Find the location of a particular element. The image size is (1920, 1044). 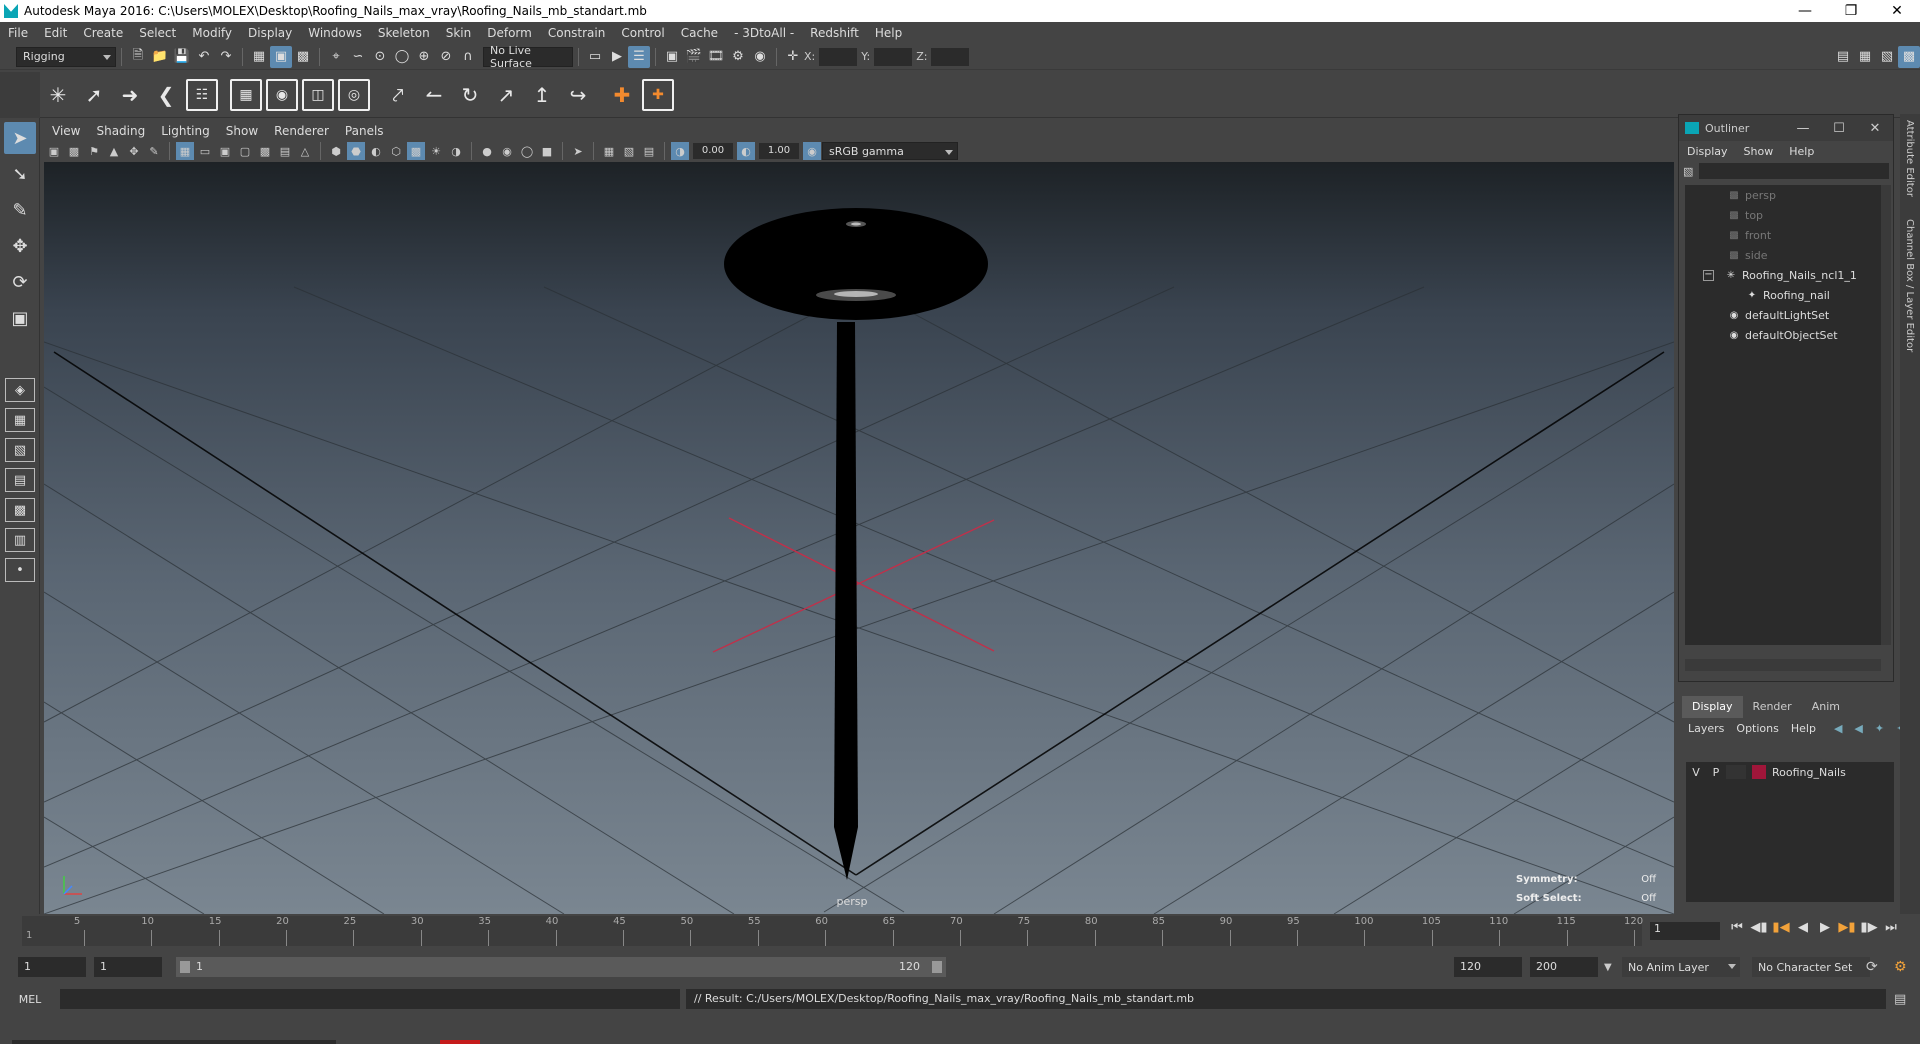

tab-anim: Anim is located at coordinates (1826, 707).